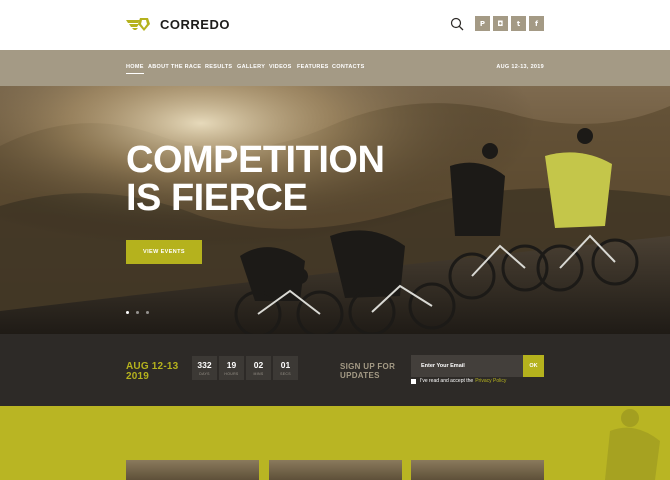 The height and width of the screenshot is (480, 670). I want to click on signup-title: SIGN UP FOR UPDATES, so click(367, 371).